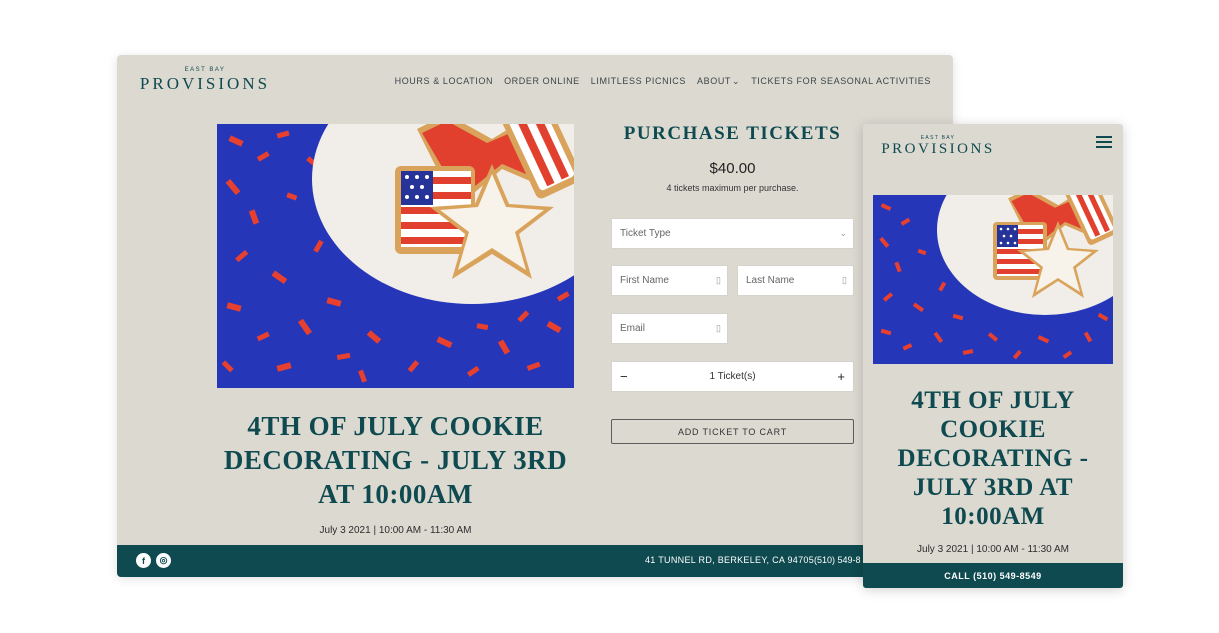  What do you see at coordinates (770, 280) in the screenshot?
I see `last-name-placeholder: Last Name` at bounding box center [770, 280].